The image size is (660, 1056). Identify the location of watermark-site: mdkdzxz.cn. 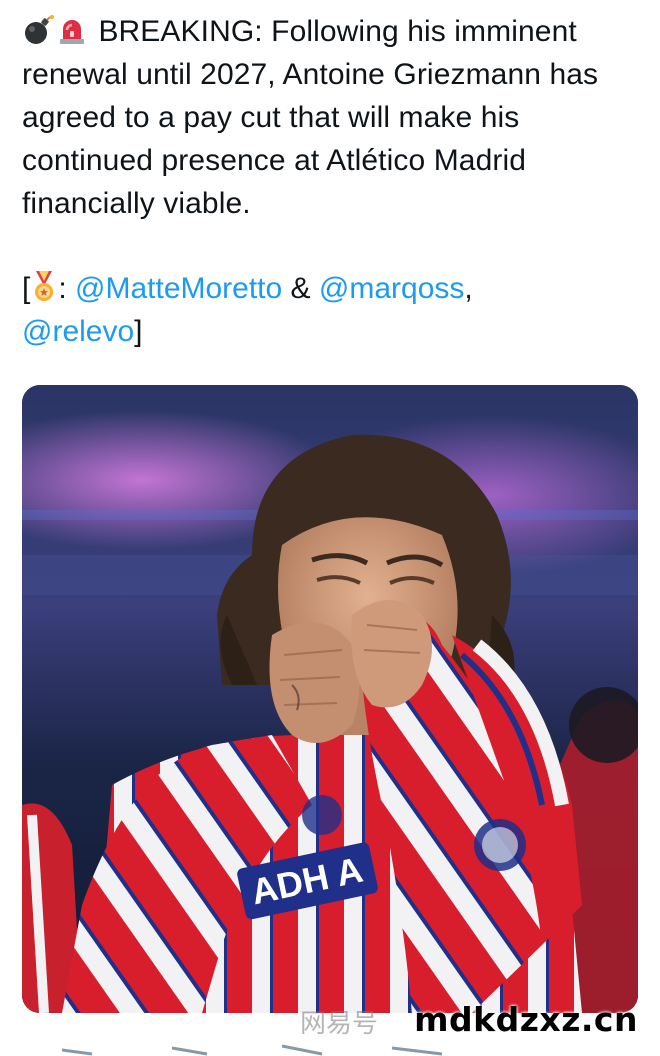
(526, 1019).